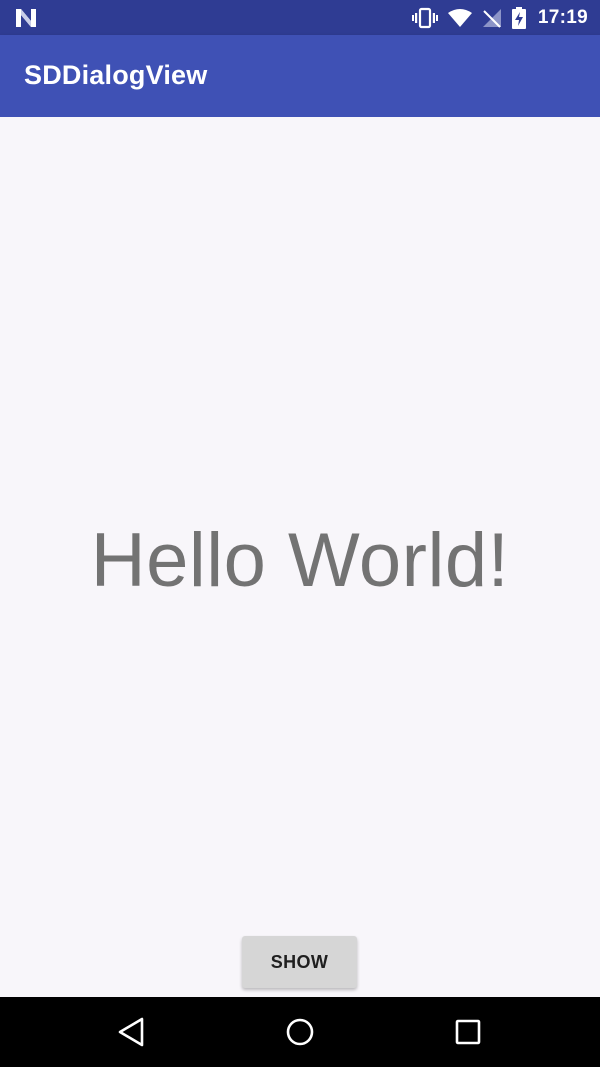  What do you see at coordinates (132, 1032) in the screenshot?
I see `back-icon` at bounding box center [132, 1032].